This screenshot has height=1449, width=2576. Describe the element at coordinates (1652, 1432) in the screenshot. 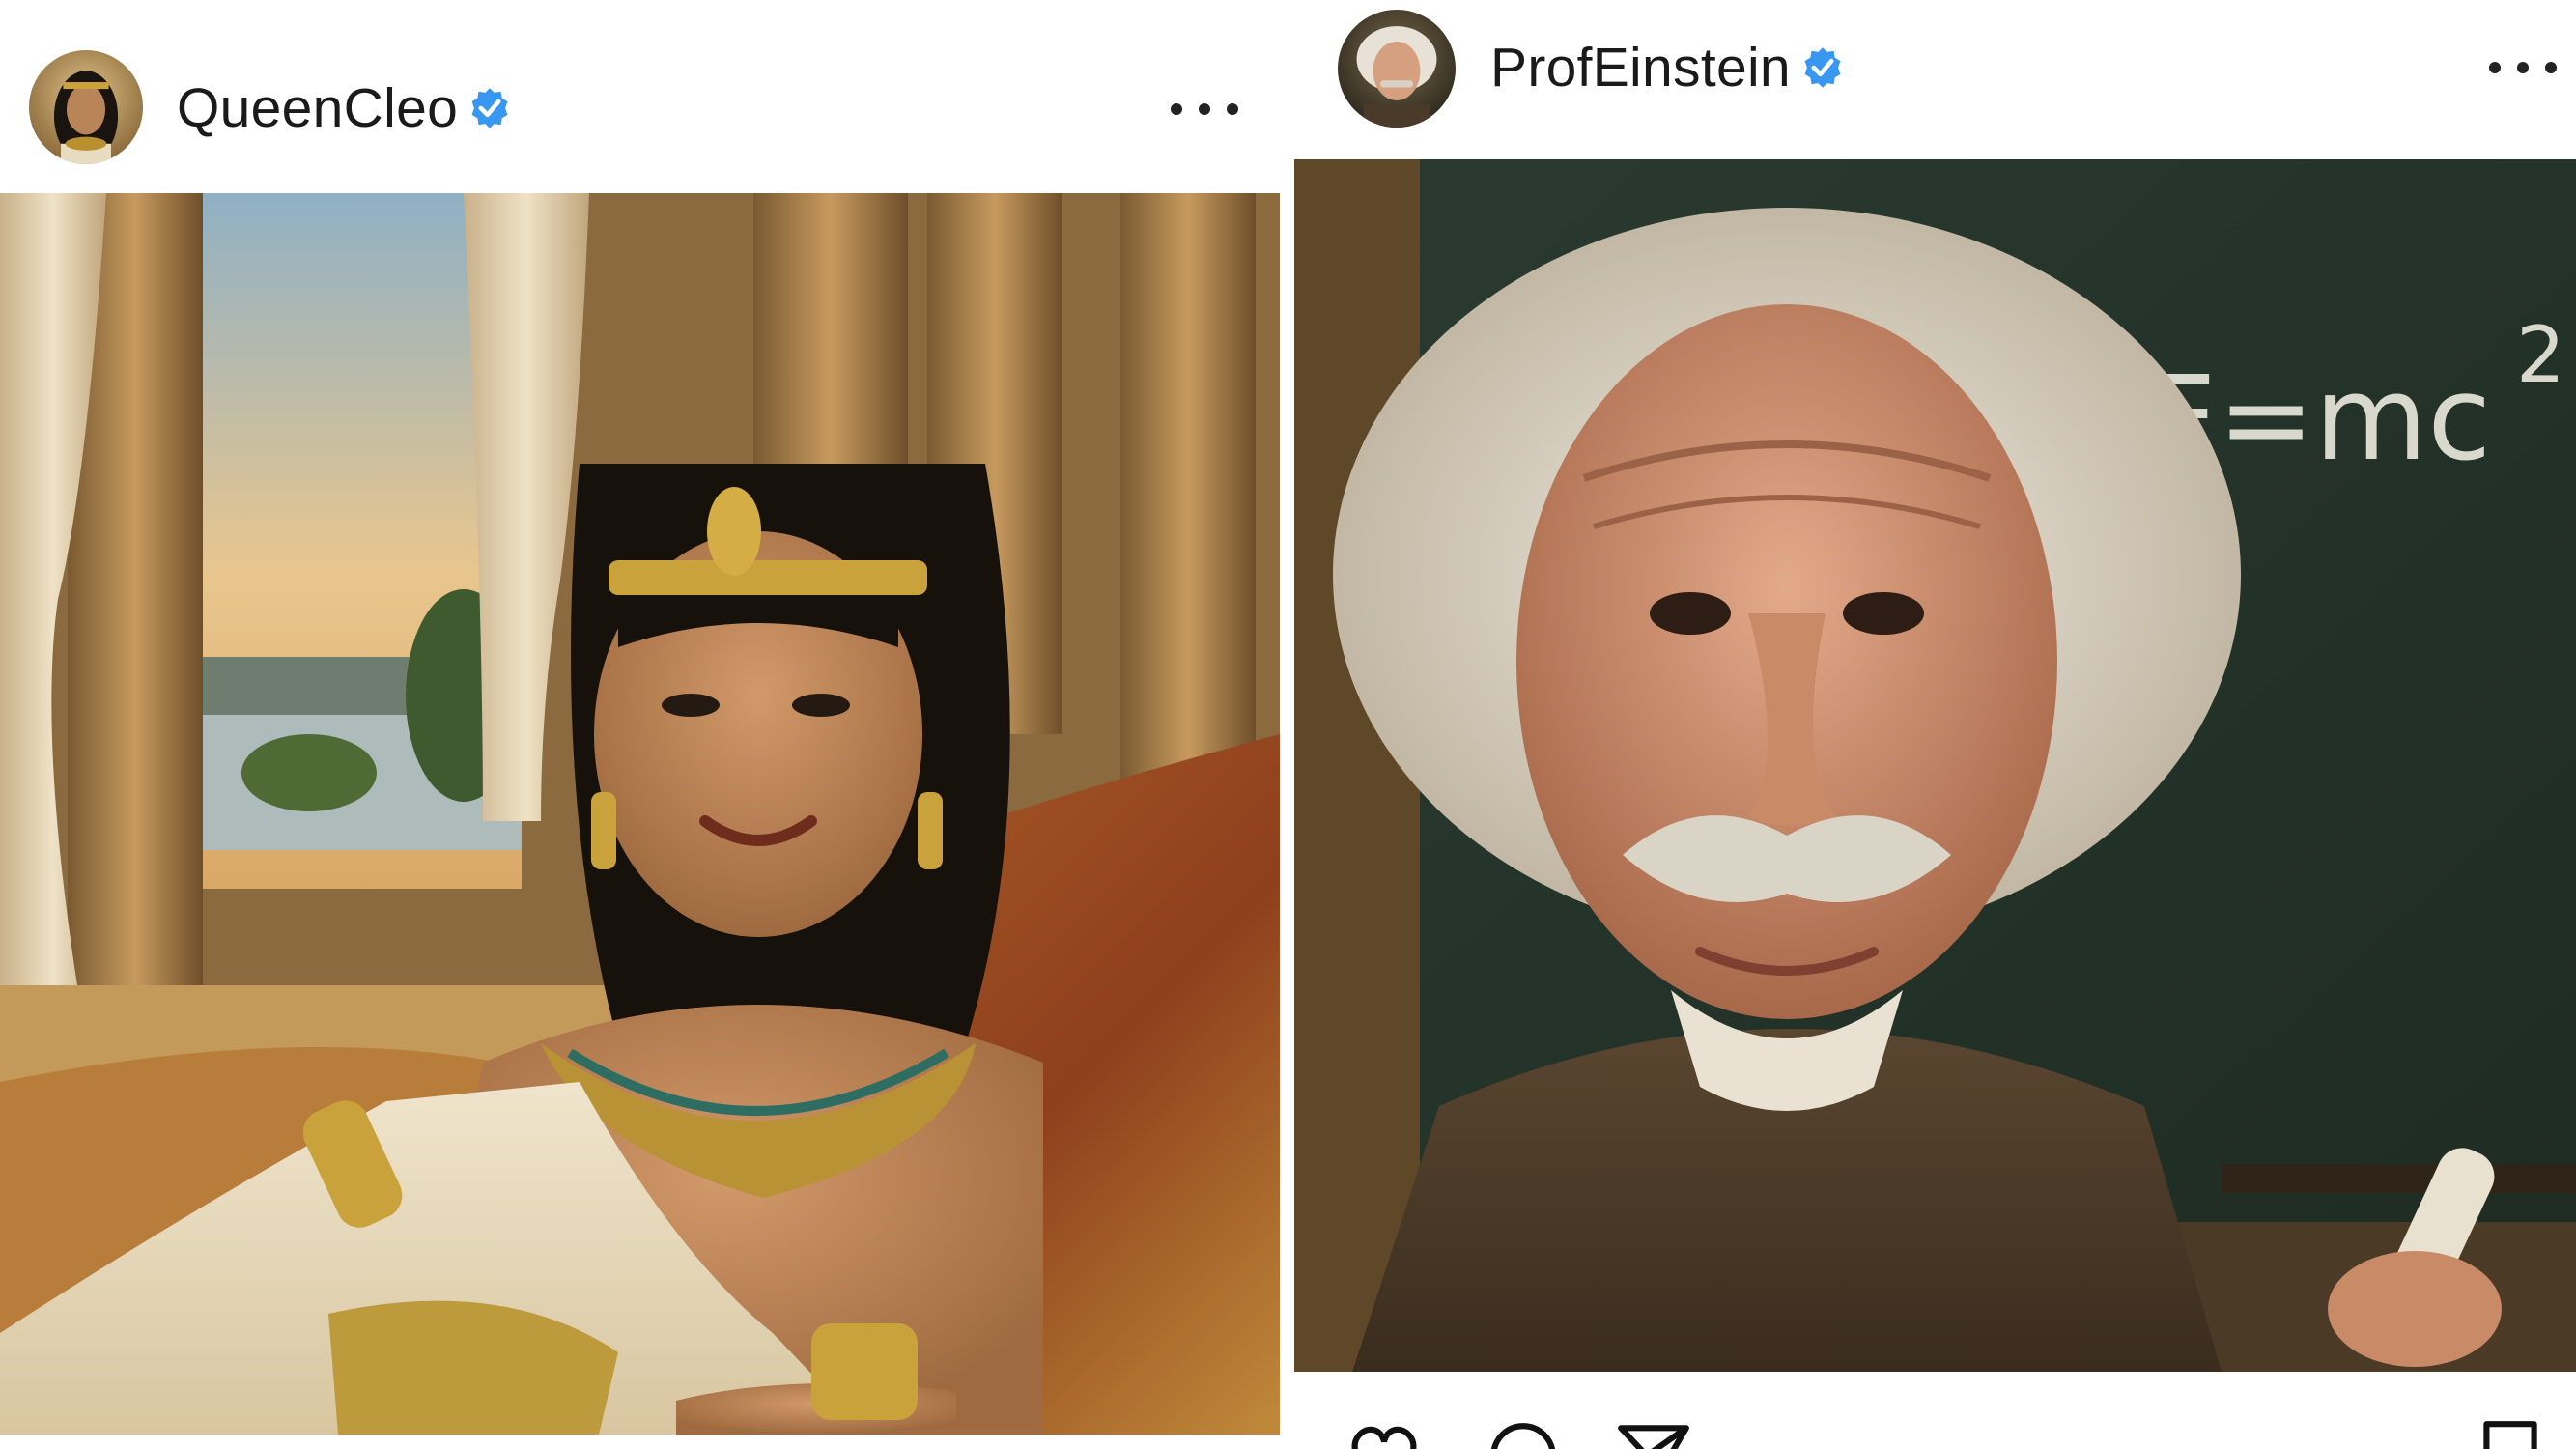

I see `send-icon` at that location.